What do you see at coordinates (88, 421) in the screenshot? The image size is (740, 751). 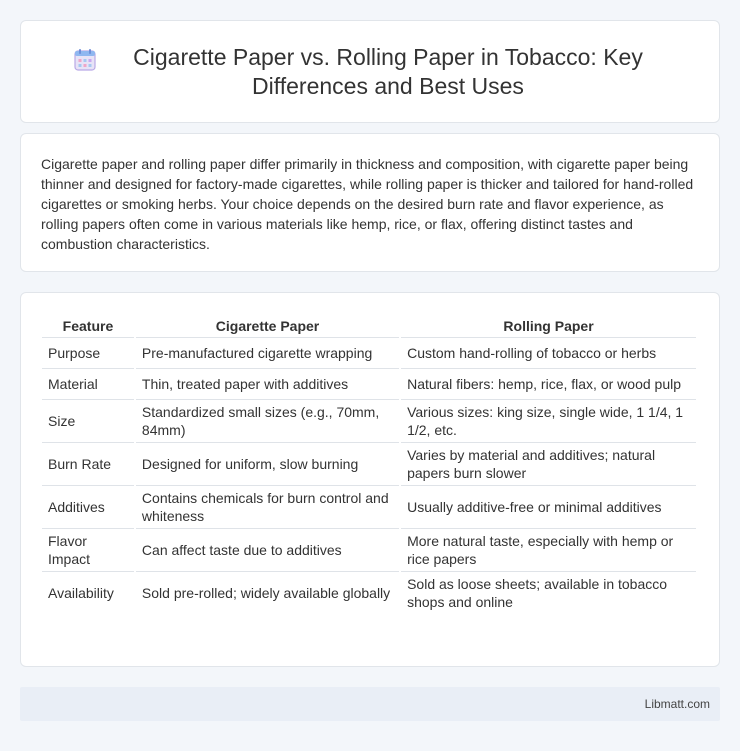 I see `row-feature: Size` at bounding box center [88, 421].